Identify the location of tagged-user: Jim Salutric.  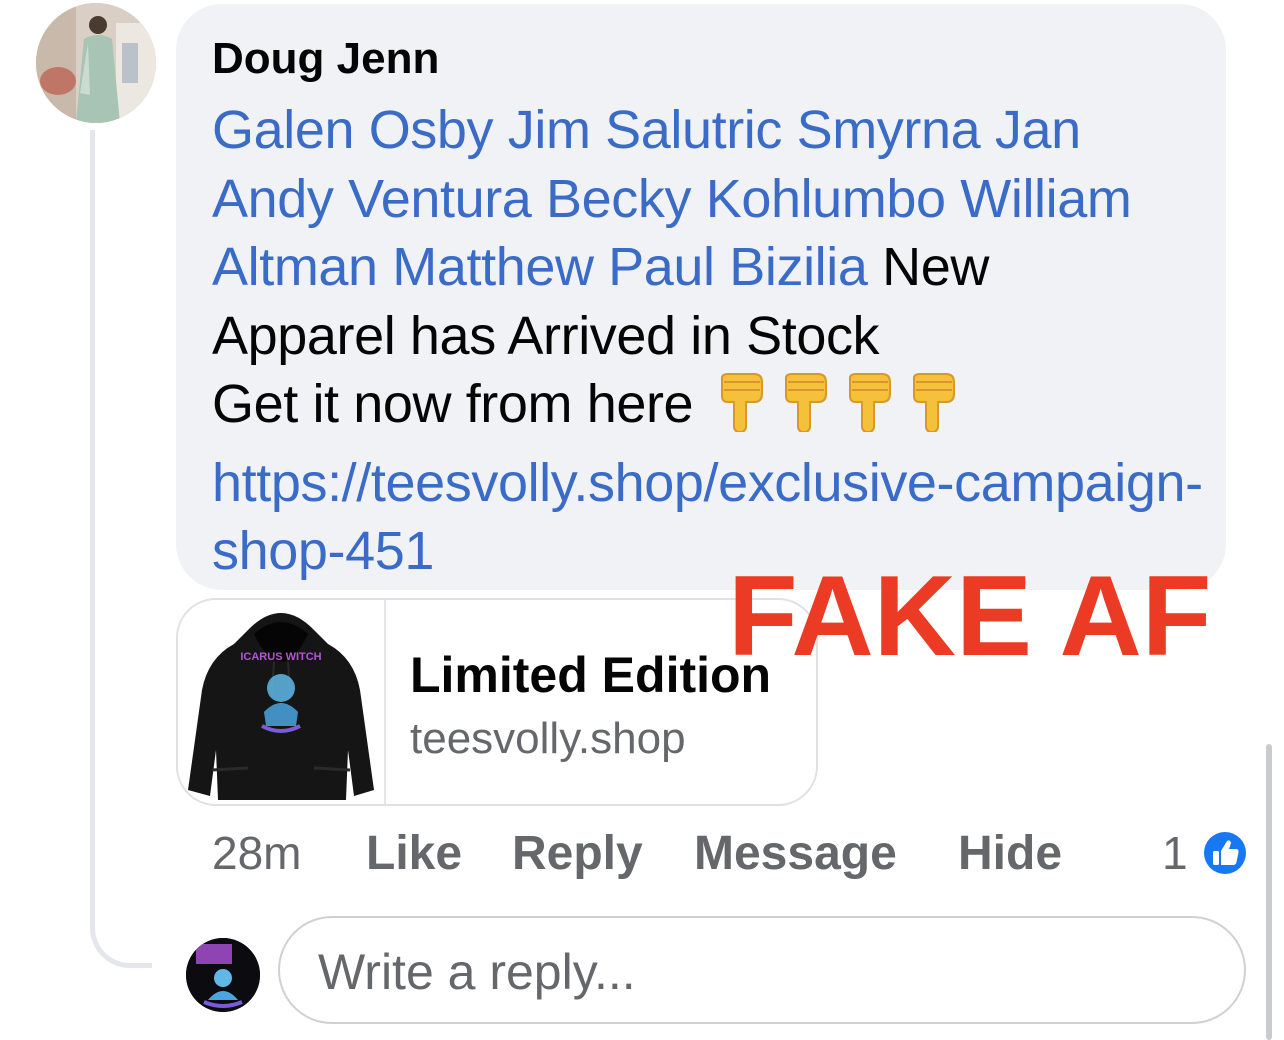
(645, 130).